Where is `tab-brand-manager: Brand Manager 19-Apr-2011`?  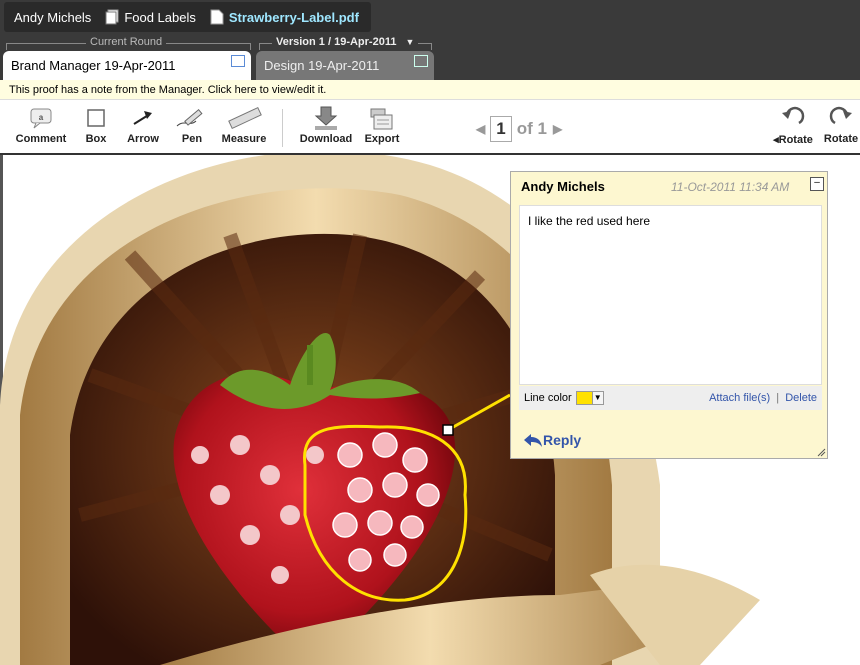
tab-brand-manager: Brand Manager 19-Apr-2011 is located at coordinates (127, 65).